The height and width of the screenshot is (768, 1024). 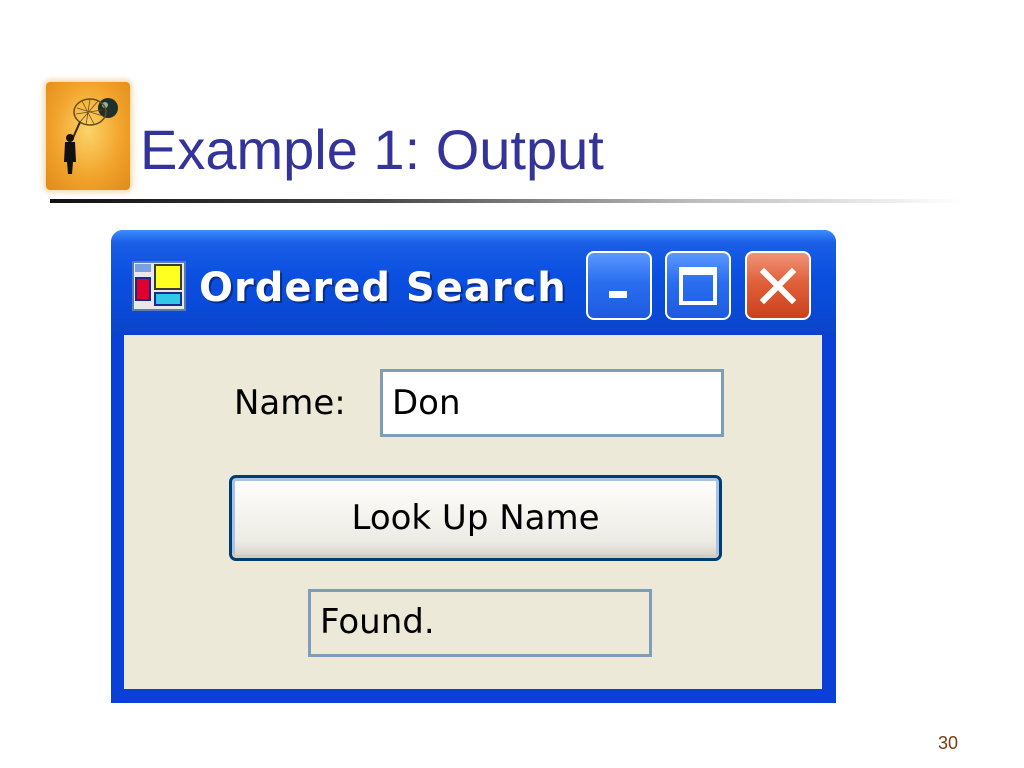 I want to click on app-window-icon, so click(x=159, y=286).